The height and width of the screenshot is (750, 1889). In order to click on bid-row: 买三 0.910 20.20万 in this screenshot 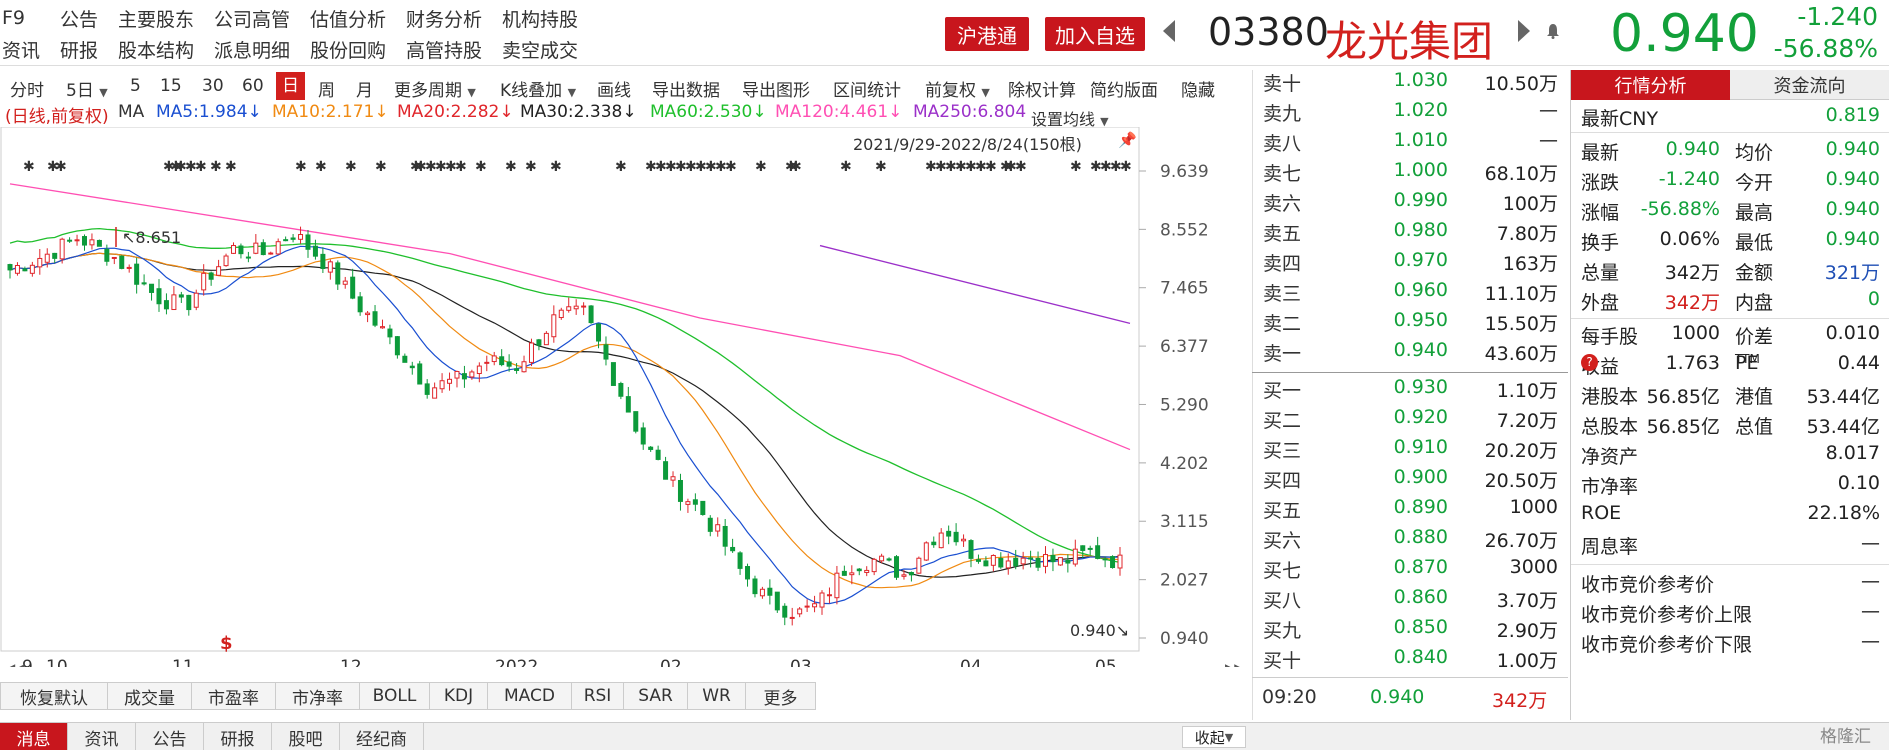, I will do `click(1411, 449)`.